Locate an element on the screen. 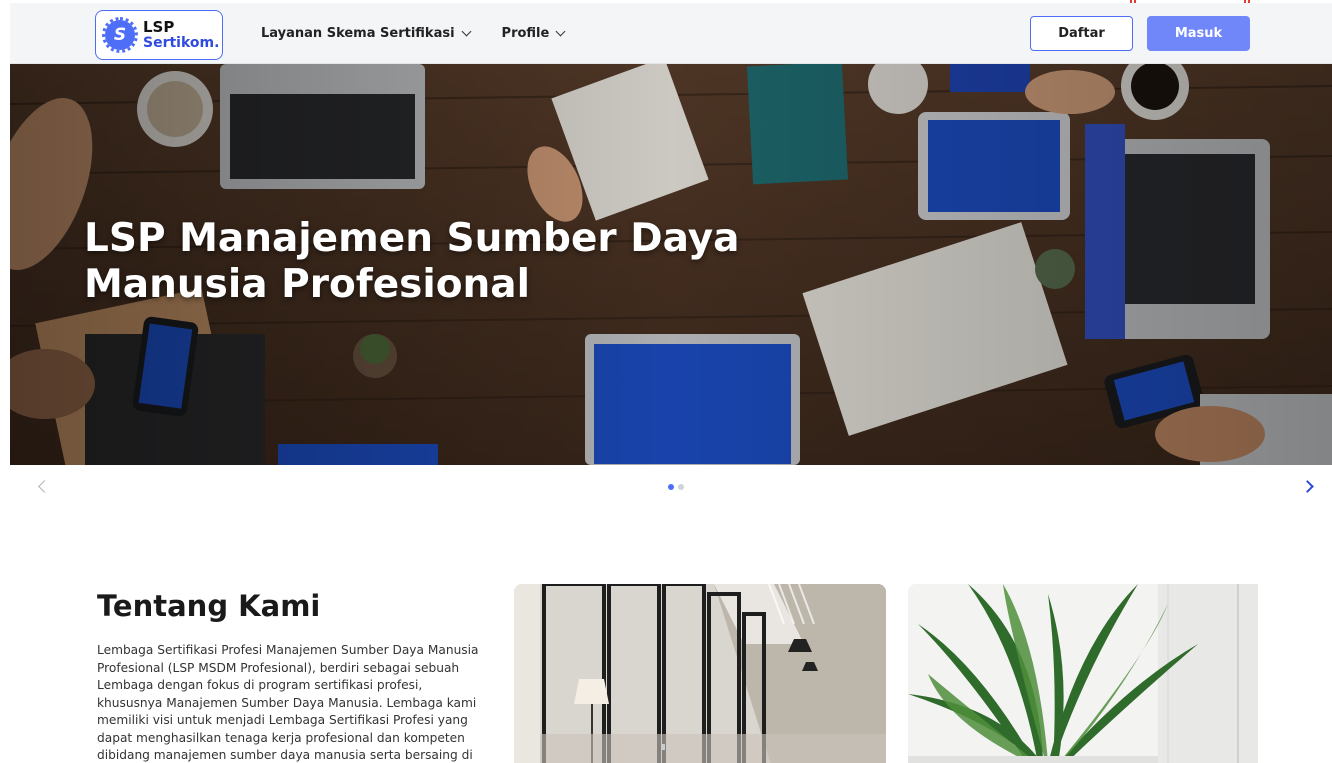 This screenshot has width=1332, height=763. hero-title-line-2: Manusia Profesional is located at coordinates (307, 285).